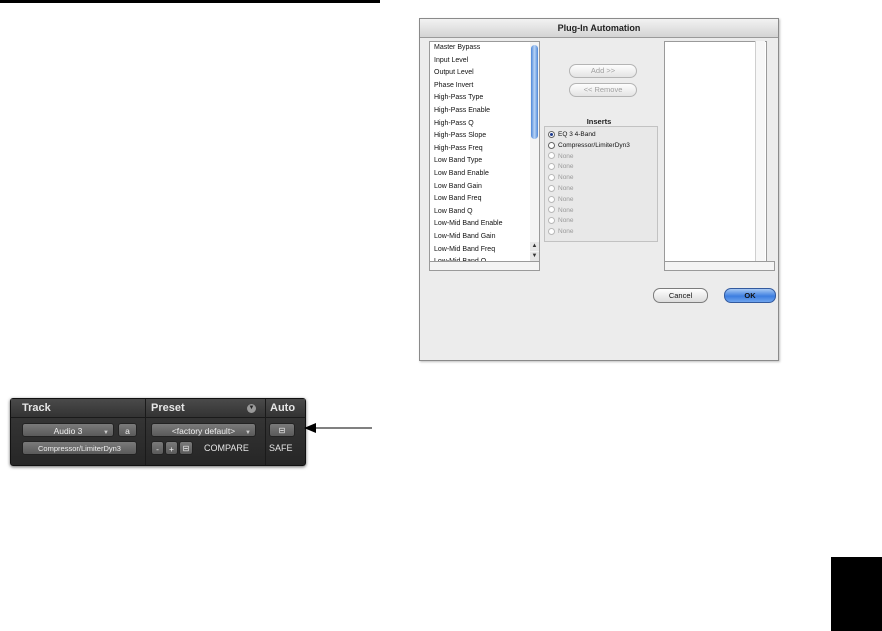  I want to click on preset-selector: <factory default> ▼, so click(203, 430).